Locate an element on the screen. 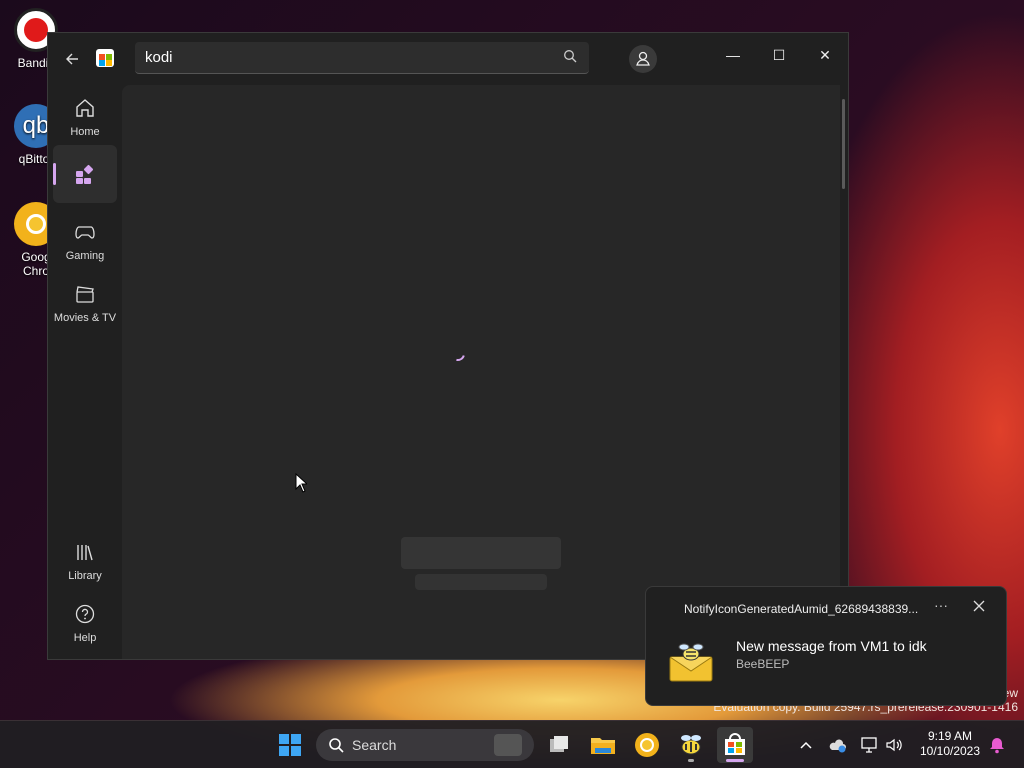 This screenshot has height=768, width=1024. show-hidden-icons-button is located at coordinates (806, 745).